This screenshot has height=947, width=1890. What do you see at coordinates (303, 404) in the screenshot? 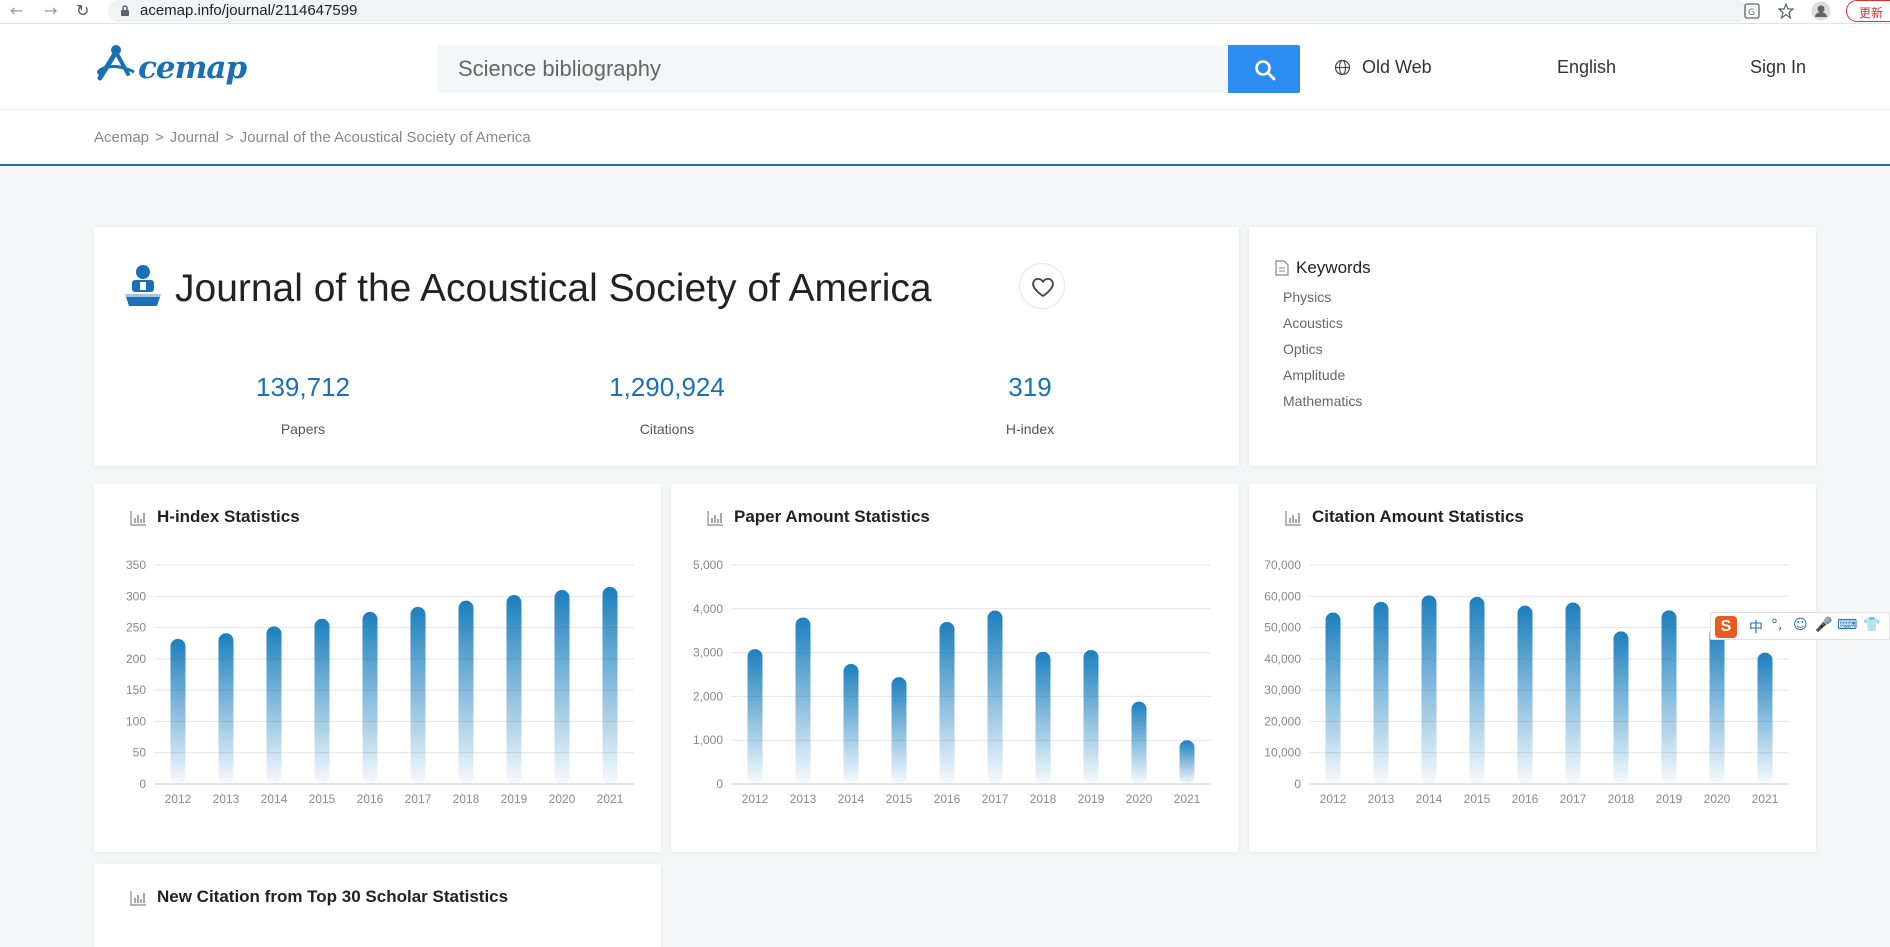
I see `stat-papers: 139,712 Papers` at bounding box center [303, 404].